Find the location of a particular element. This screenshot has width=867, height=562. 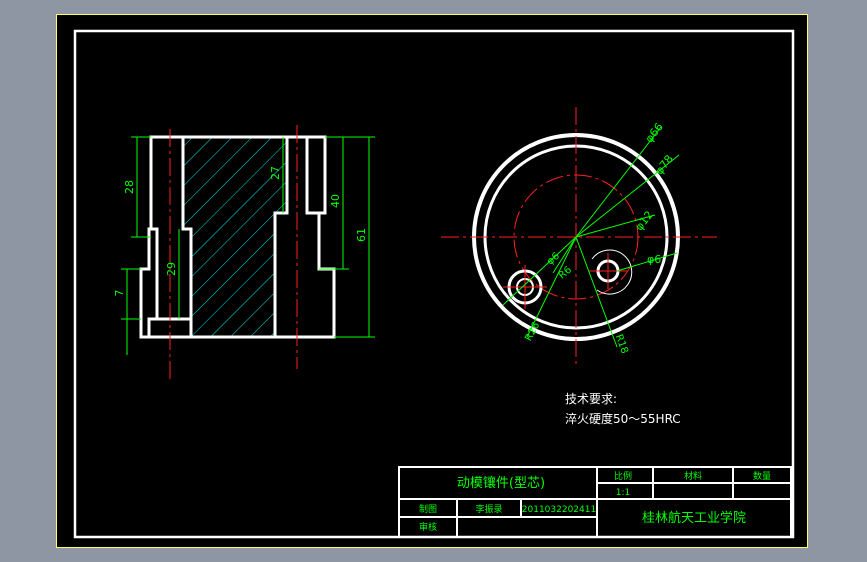

notes-heading: 技术要求: is located at coordinates (591, 399).